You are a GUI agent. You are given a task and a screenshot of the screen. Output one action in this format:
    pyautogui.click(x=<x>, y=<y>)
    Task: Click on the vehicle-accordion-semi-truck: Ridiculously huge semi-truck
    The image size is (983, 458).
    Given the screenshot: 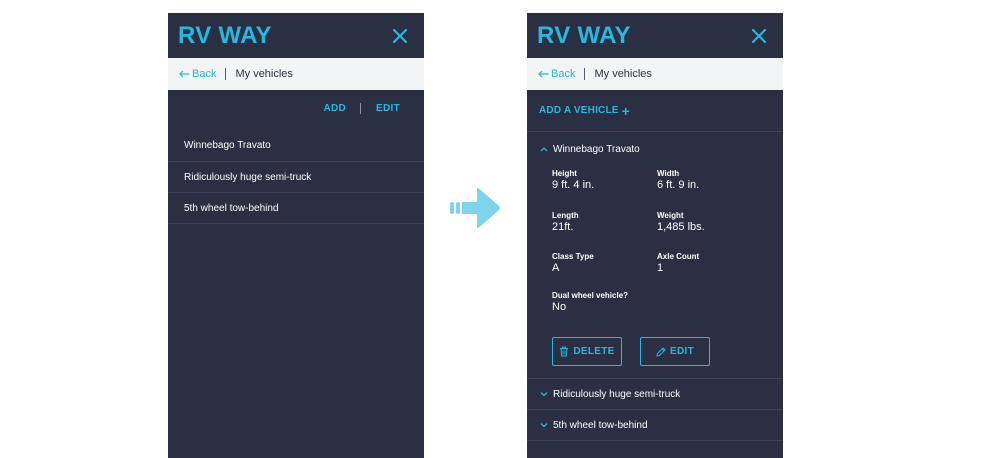 What is the action you would take?
    pyautogui.click(x=655, y=393)
    